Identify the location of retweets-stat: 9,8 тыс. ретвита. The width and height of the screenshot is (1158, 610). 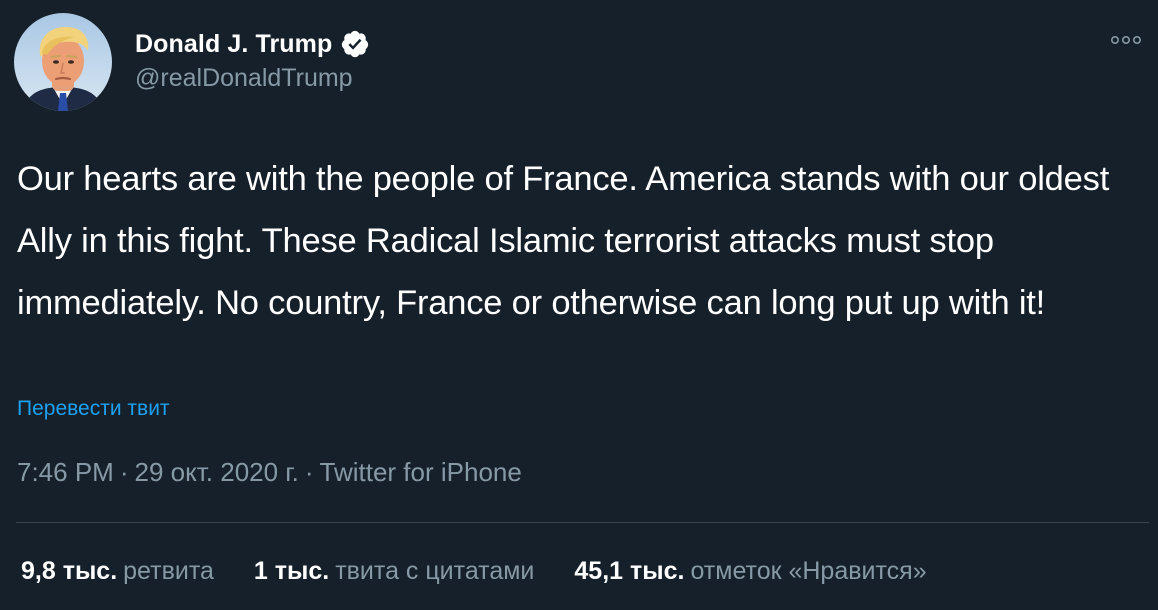
(117, 571).